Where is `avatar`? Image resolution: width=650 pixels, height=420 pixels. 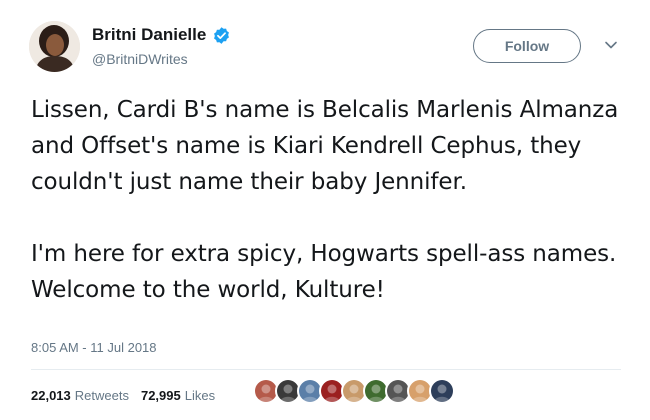
avatar is located at coordinates (54, 46).